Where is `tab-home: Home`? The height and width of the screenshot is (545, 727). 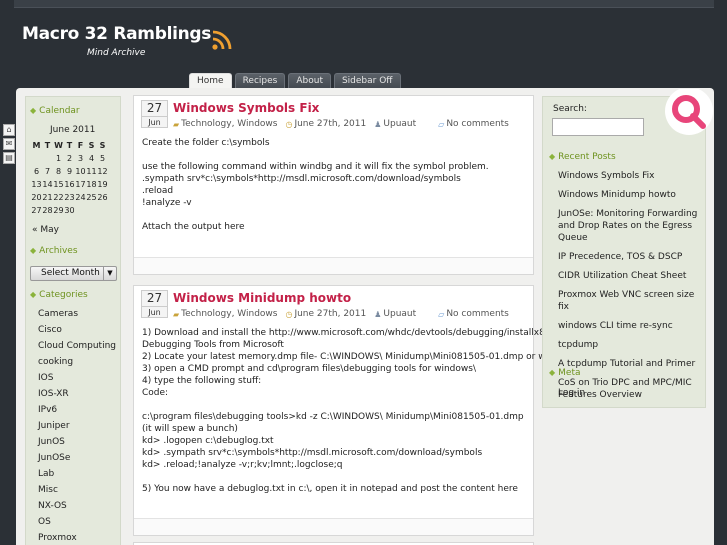
tab-home: Home is located at coordinates (210, 80).